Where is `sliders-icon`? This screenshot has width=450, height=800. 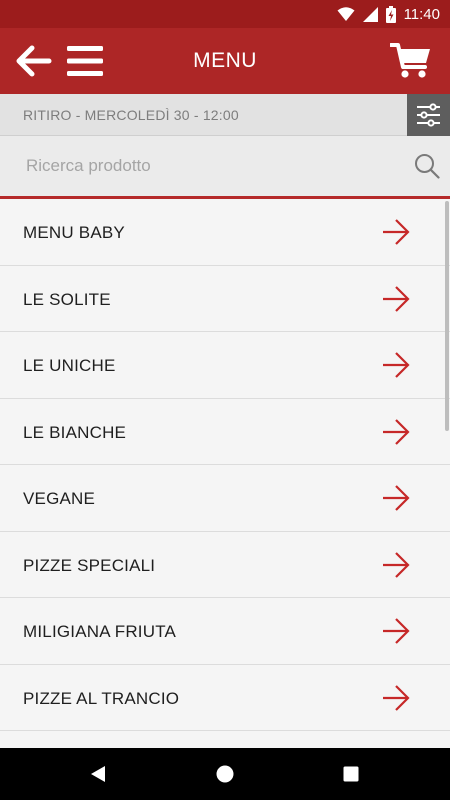 sliders-icon is located at coordinates (428, 115).